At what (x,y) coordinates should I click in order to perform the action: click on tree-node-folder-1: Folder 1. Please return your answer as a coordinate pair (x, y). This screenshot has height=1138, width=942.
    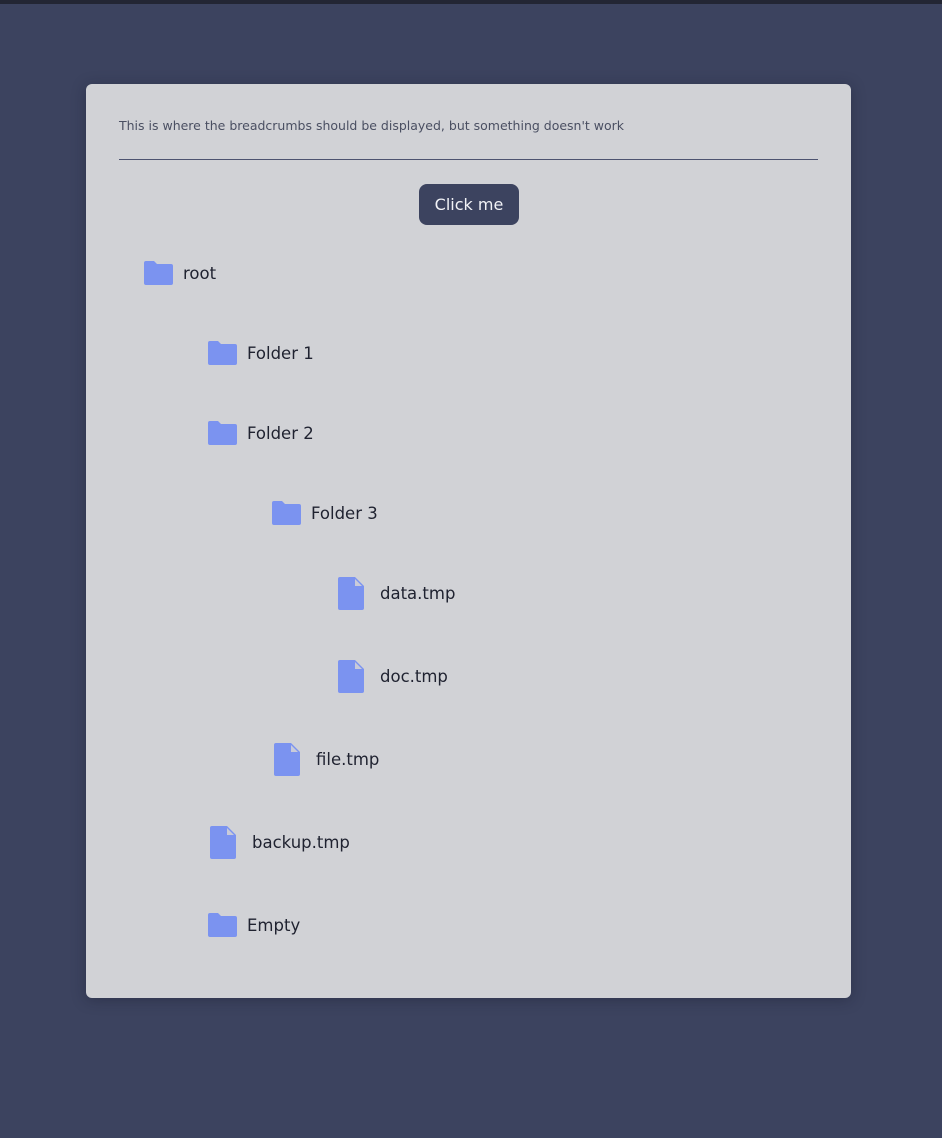
    Looking at the image, I should click on (261, 353).